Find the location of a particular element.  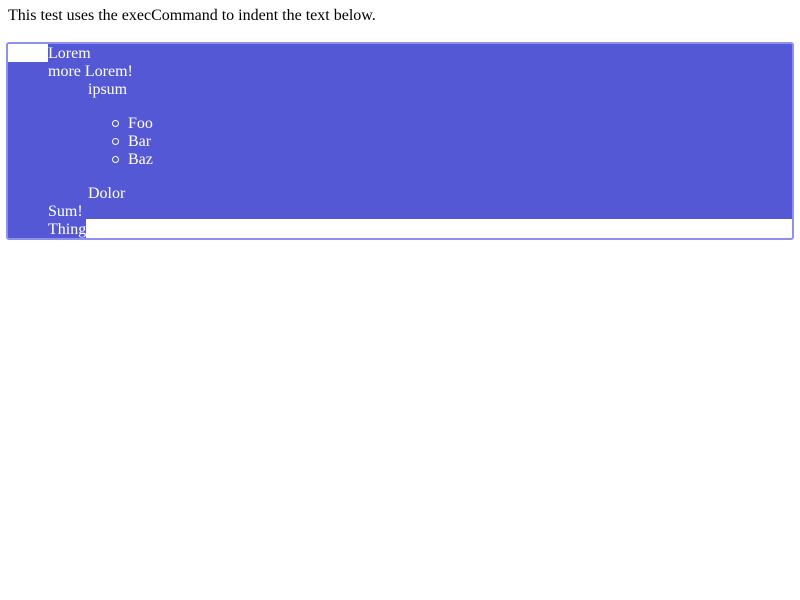

line-more-lorem: more Lorem! is located at coordinates (90, 71).